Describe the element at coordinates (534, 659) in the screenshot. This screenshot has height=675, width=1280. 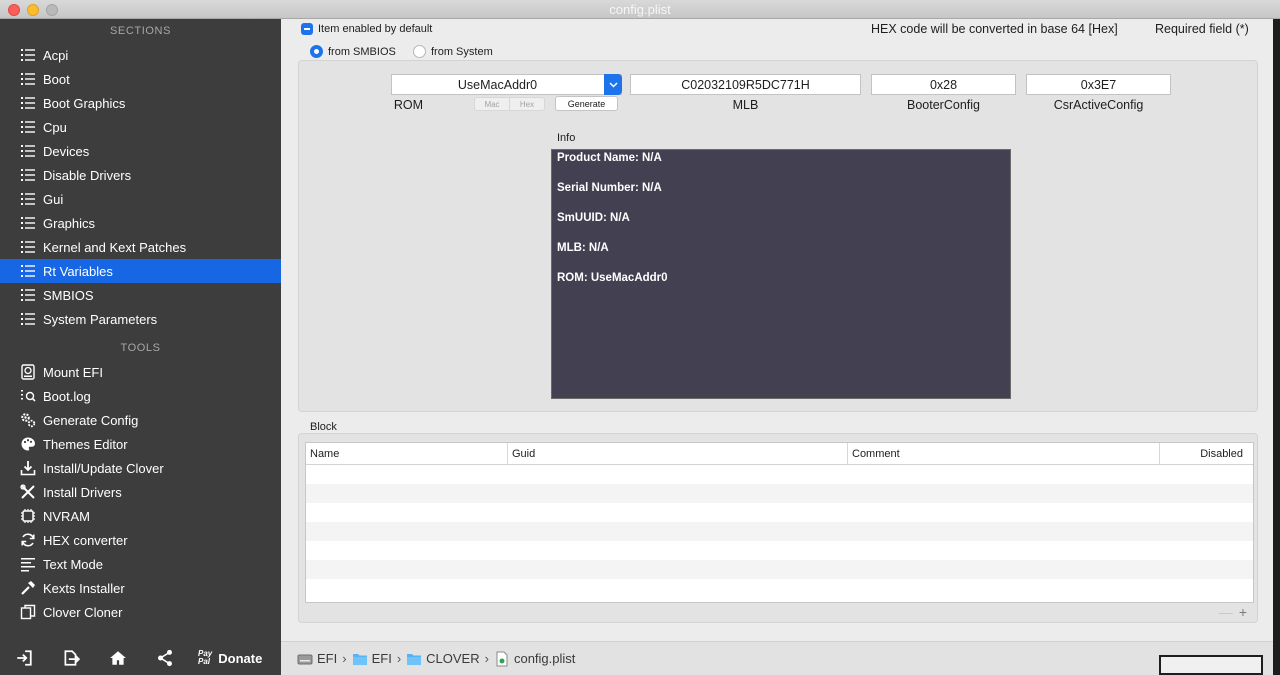
I see `path-crumb-config-file: config.plist` at that location.